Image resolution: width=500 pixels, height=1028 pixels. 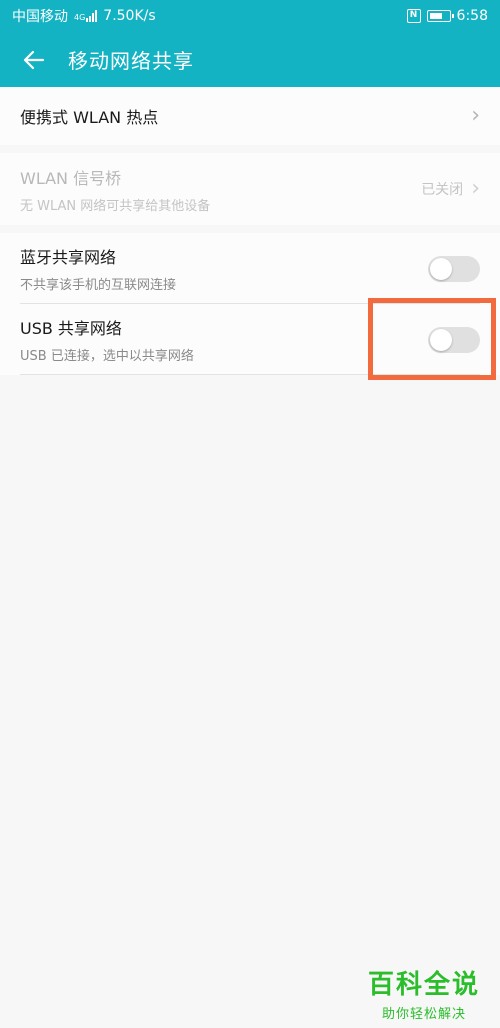 I want to click on highlight-annotation, so click(x=432, y=339).